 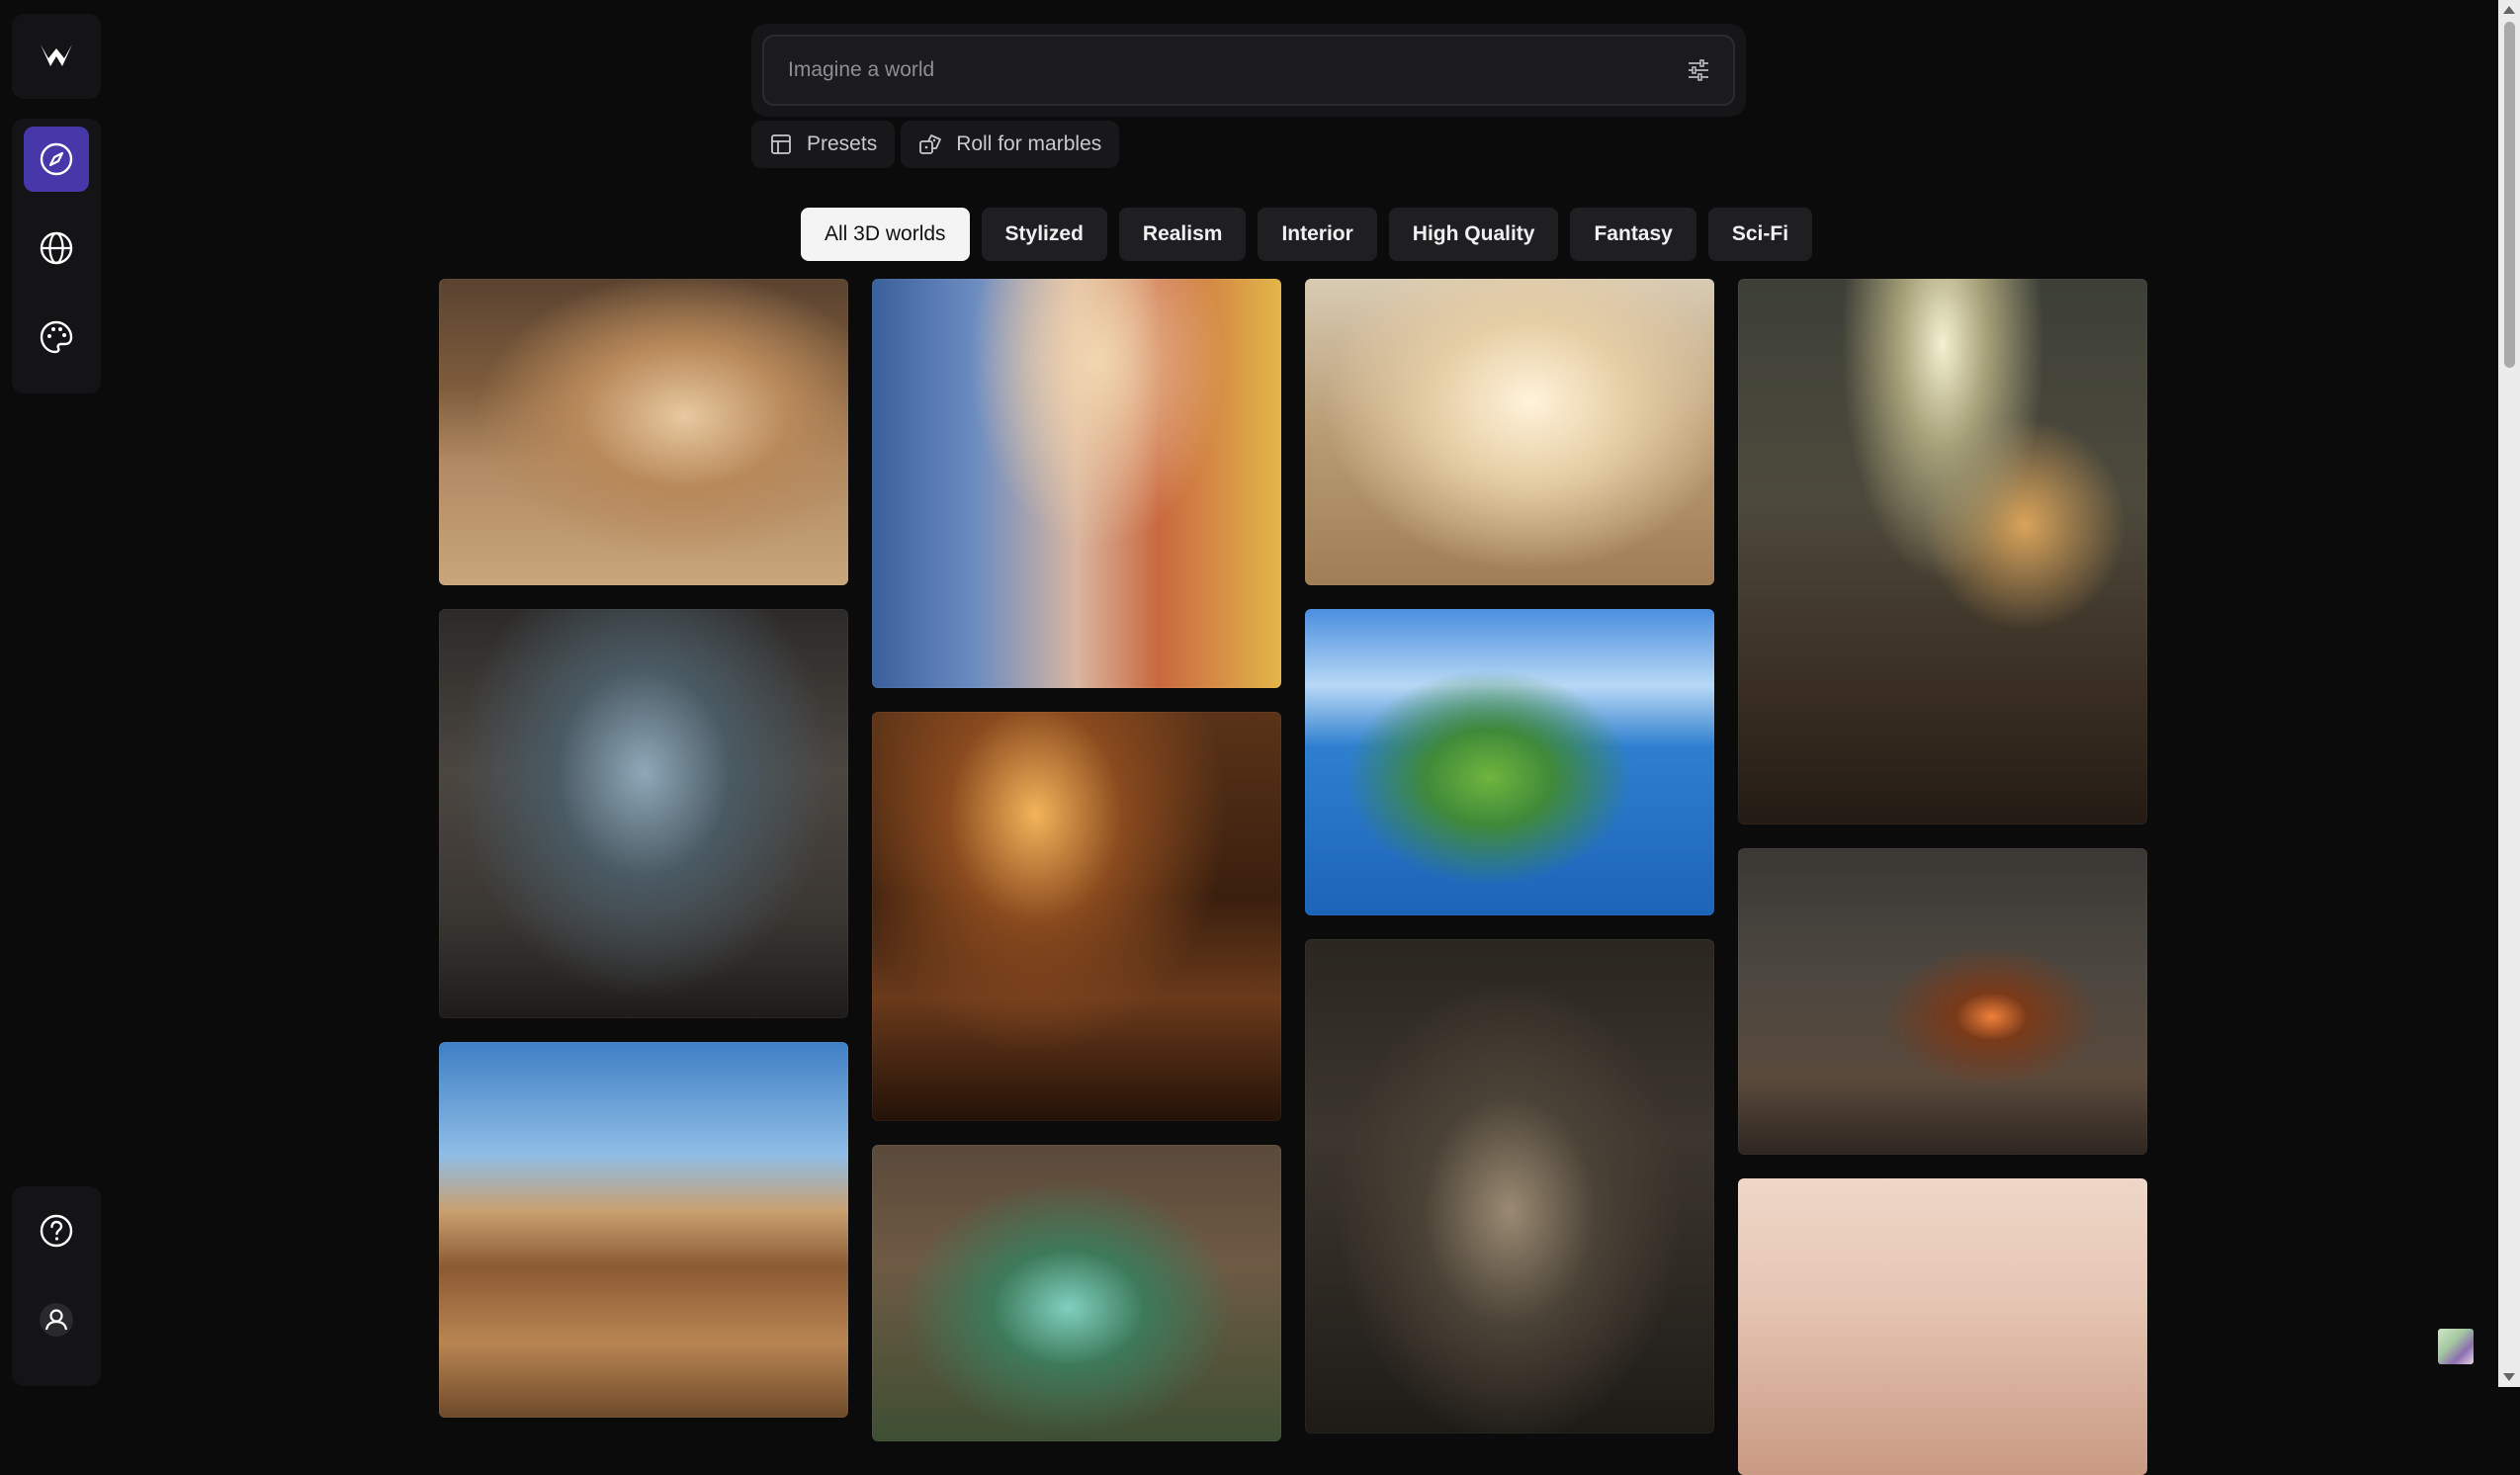 I want to click on sidebar-bottom, so click(x=56, y=1286).